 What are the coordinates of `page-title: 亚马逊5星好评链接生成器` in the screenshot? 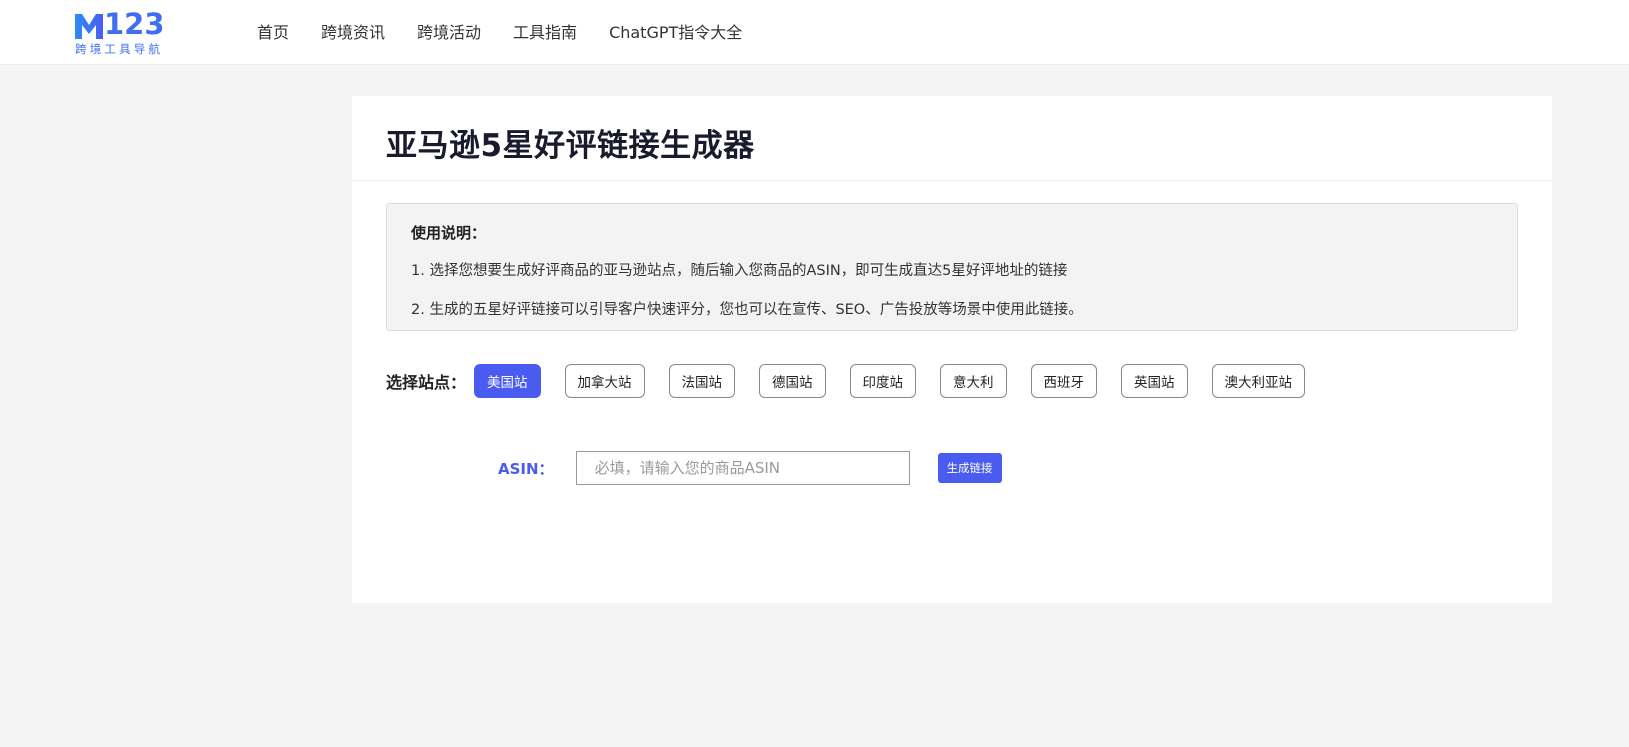 It's located at (570, 146).